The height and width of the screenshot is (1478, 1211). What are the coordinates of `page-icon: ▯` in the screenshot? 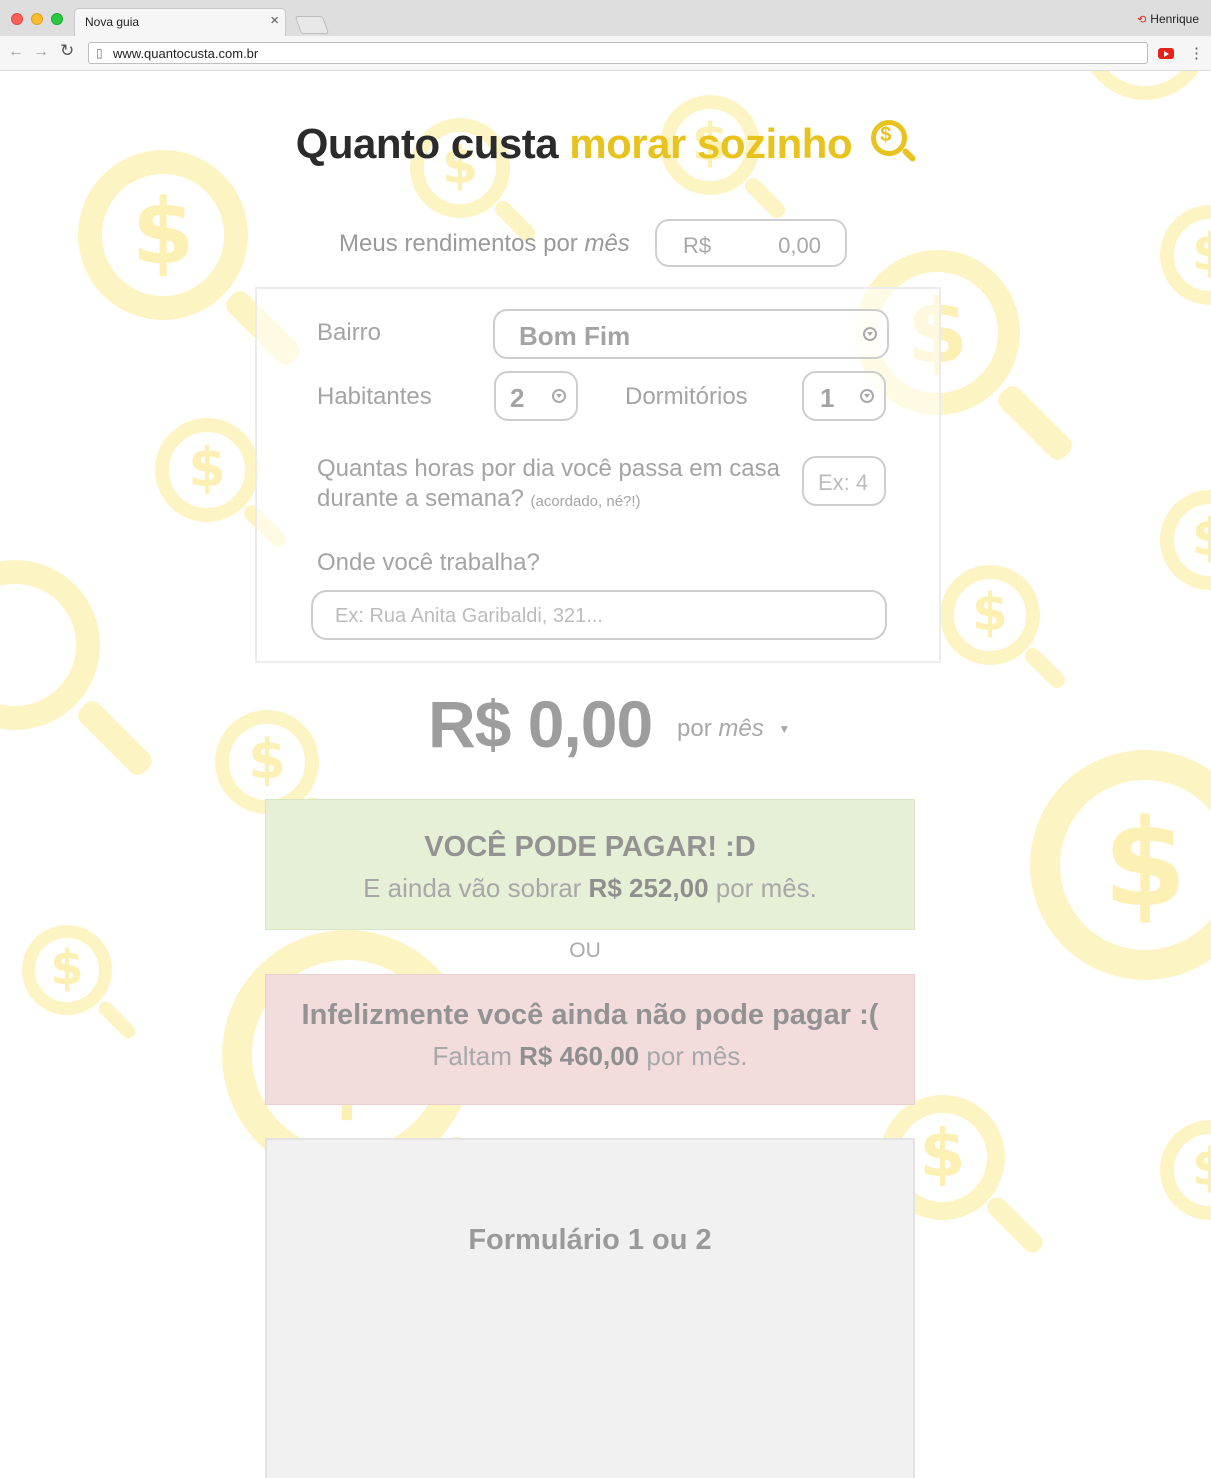 It's located at (99, 53).